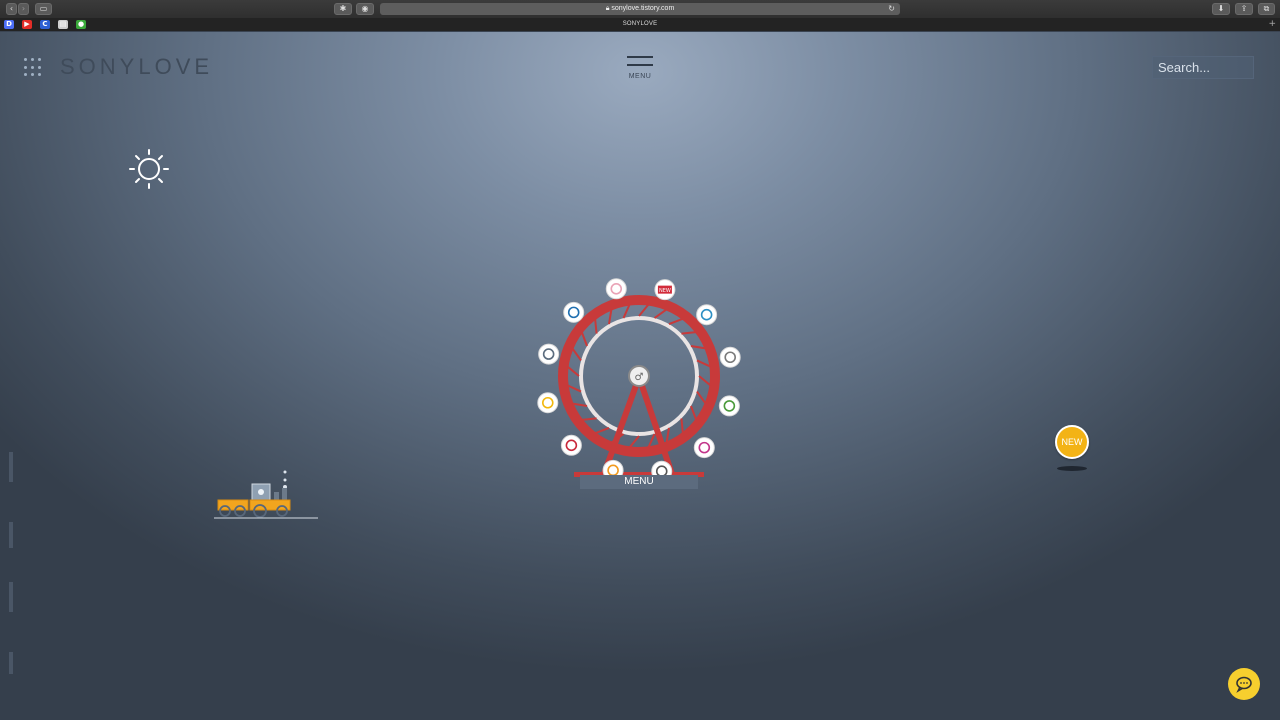 The image size is (1280, 720). Describe the element at coordinates (343, 9) in the screenshot. I see `reader-icon: ✱` at that location.